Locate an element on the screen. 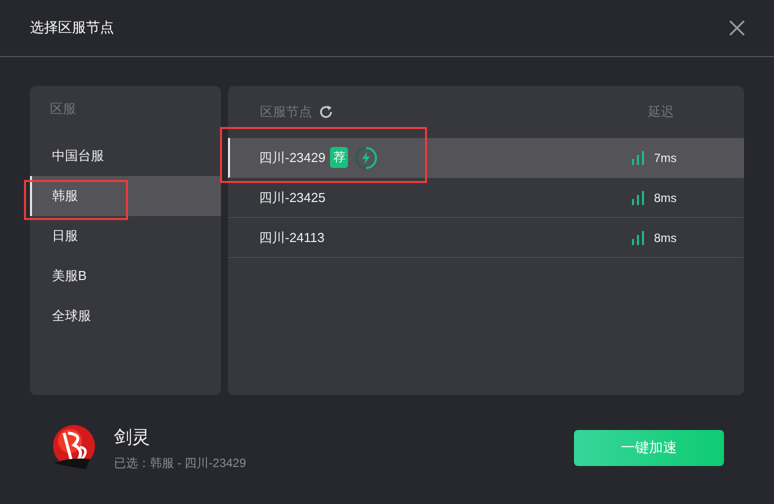  region-item: 日服 is located at coordinates (125, 236).